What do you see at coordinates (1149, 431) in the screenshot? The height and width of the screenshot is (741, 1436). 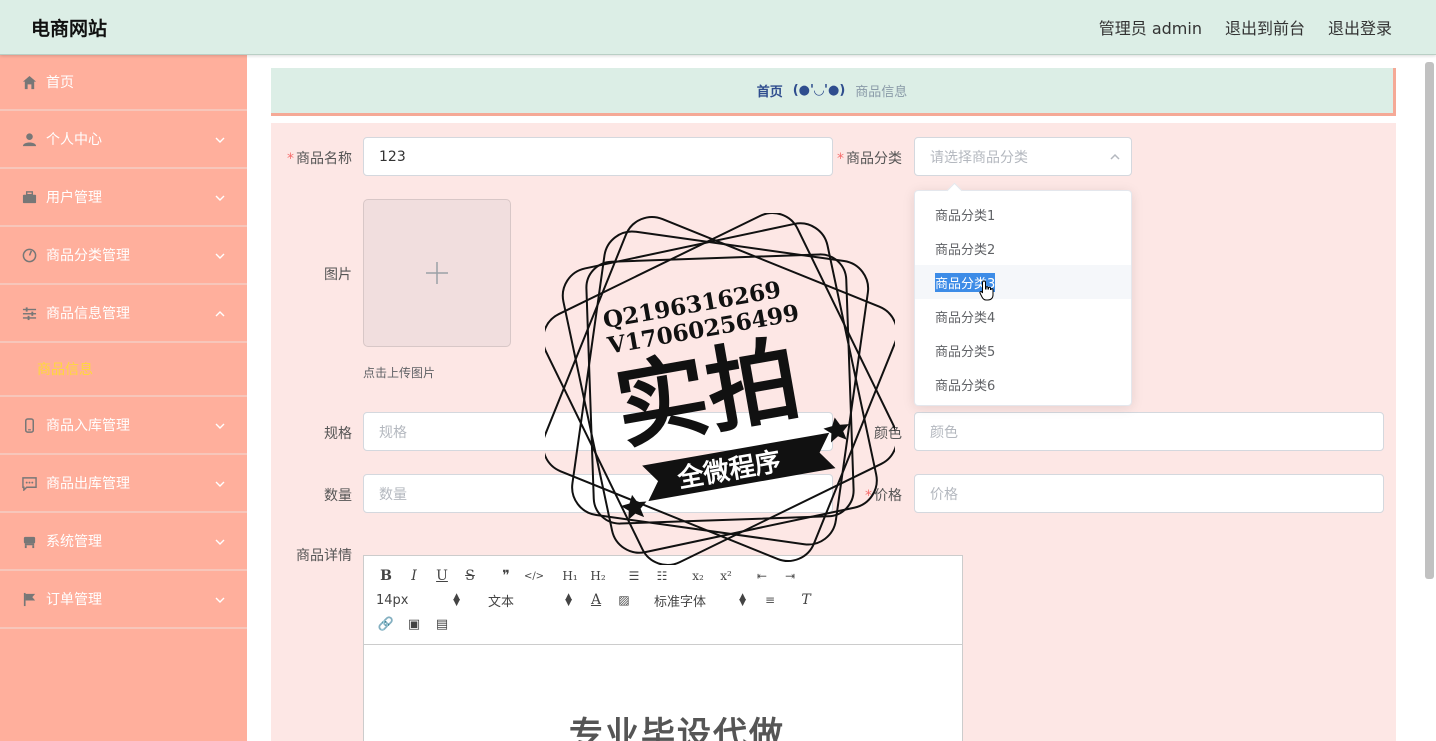 I see `color-input: 颜色` at bounding box center [1149, 431].